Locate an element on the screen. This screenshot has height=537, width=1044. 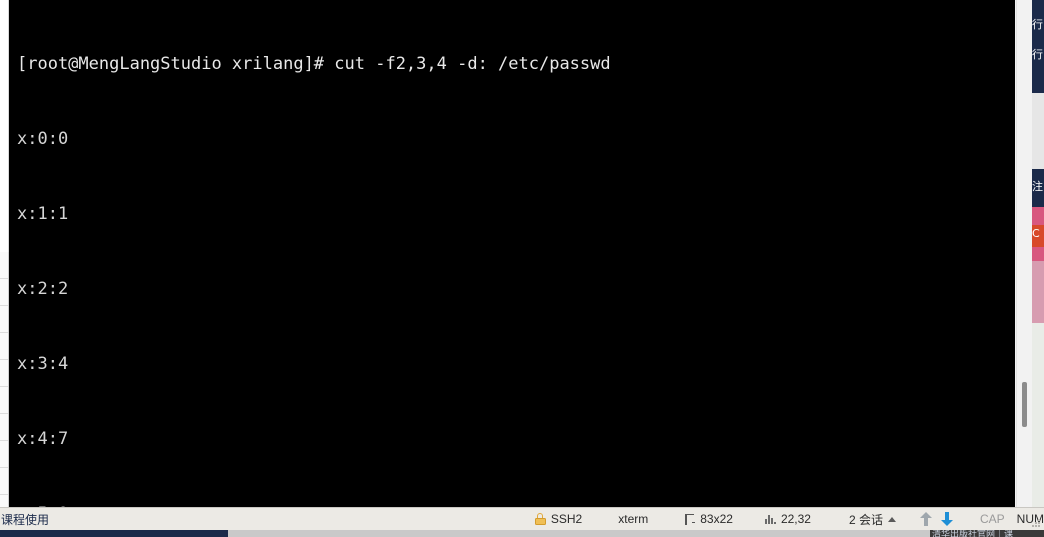
scrollbar-thumb is located at coordinates (1024, 404).